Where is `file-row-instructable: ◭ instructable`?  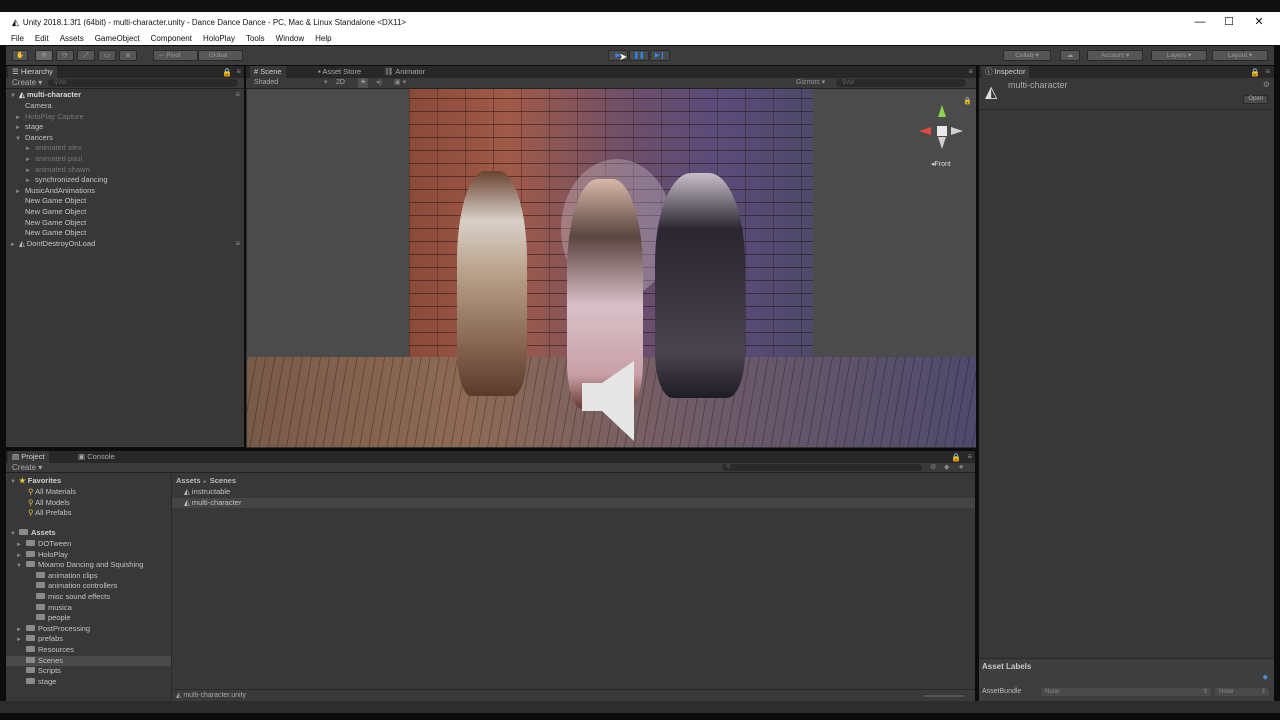 file-row-instructable: ◭ instructable is located at coordinates (573, 492).